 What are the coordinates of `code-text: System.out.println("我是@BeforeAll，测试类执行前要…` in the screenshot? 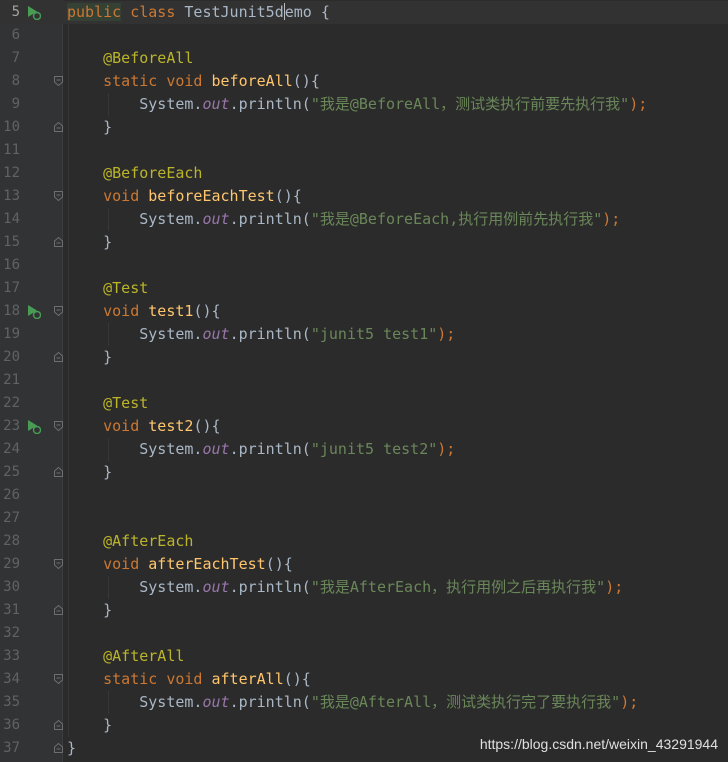 It's located at (357, 104).